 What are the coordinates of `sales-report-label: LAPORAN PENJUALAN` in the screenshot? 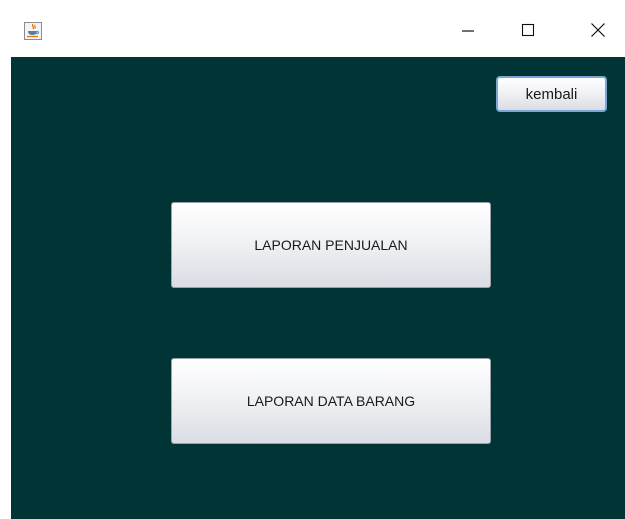 It's located at (331, 245).